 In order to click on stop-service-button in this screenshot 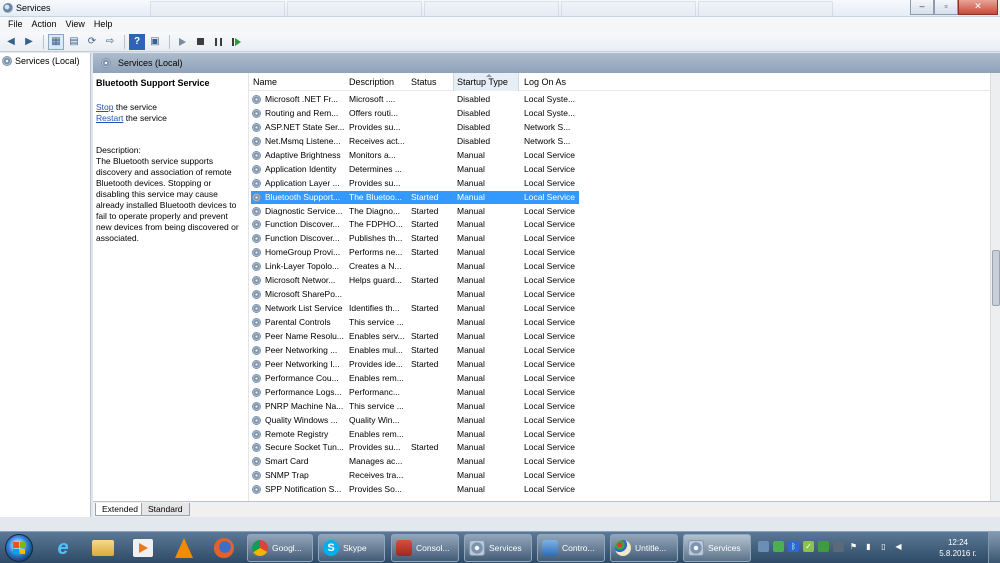, I will do `click(200, 42)`.